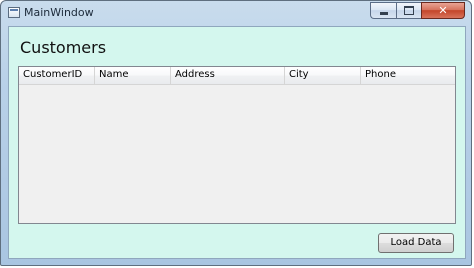 The image size is (474, 268). What do you see at coordinates (408, 75) in the screenshot?
I see `column-header-phone: Phone` at bounding box center [408, 75].